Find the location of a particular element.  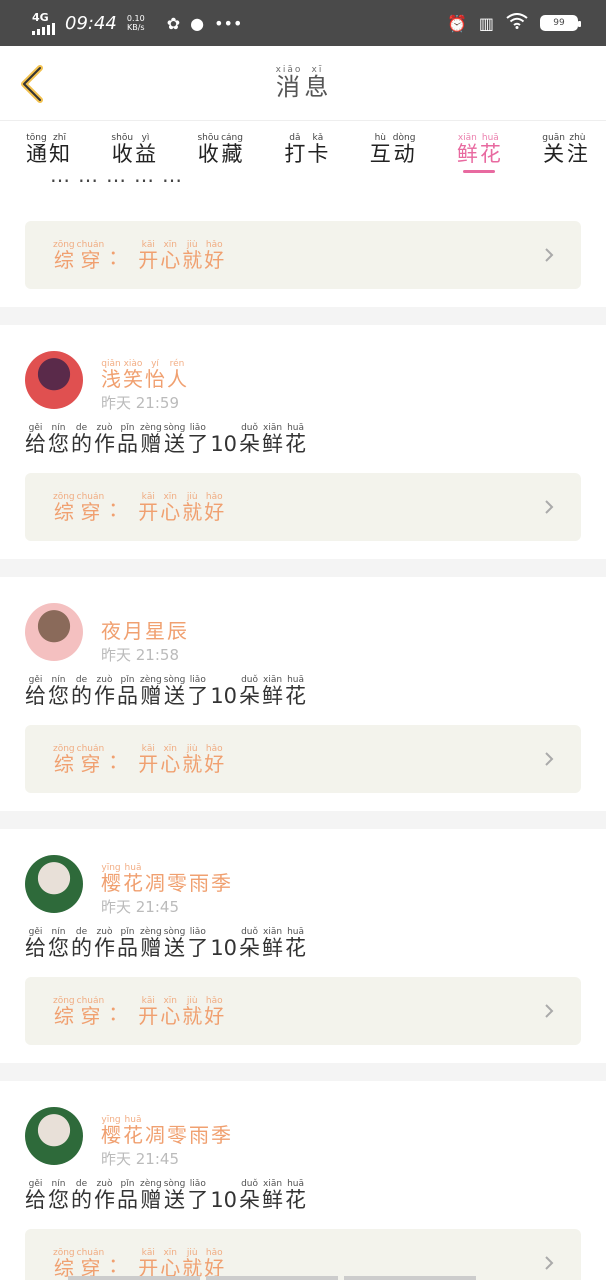

ruby-char: duǒ 朵 is located at coordinates (249, 439).